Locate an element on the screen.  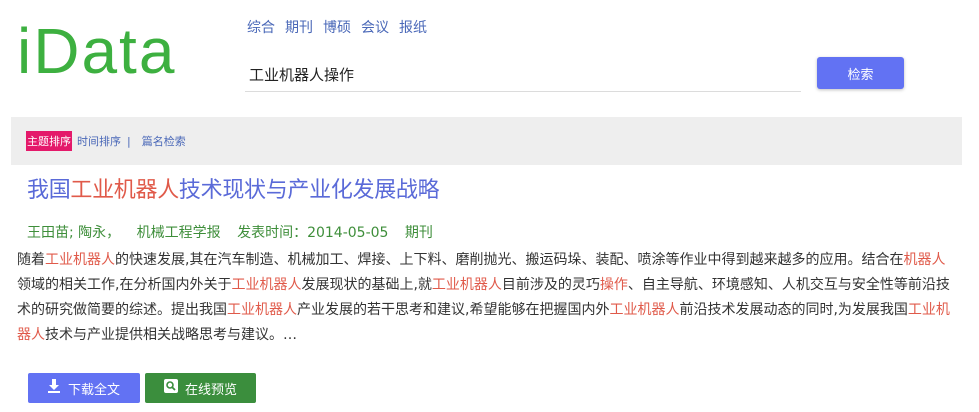
online-preview-button: 在线预览 is located at coordinates (200, 388).